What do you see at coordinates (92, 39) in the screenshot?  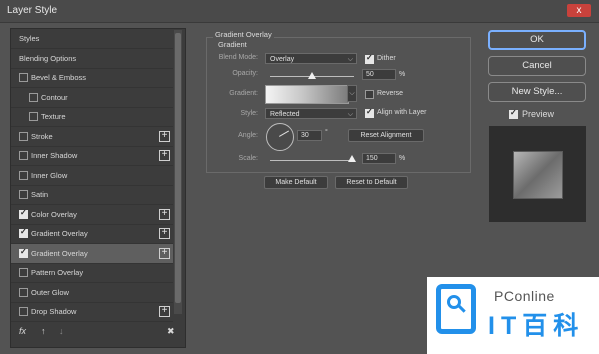 I see `style-item: Styles` at bounding box center [92, 39].